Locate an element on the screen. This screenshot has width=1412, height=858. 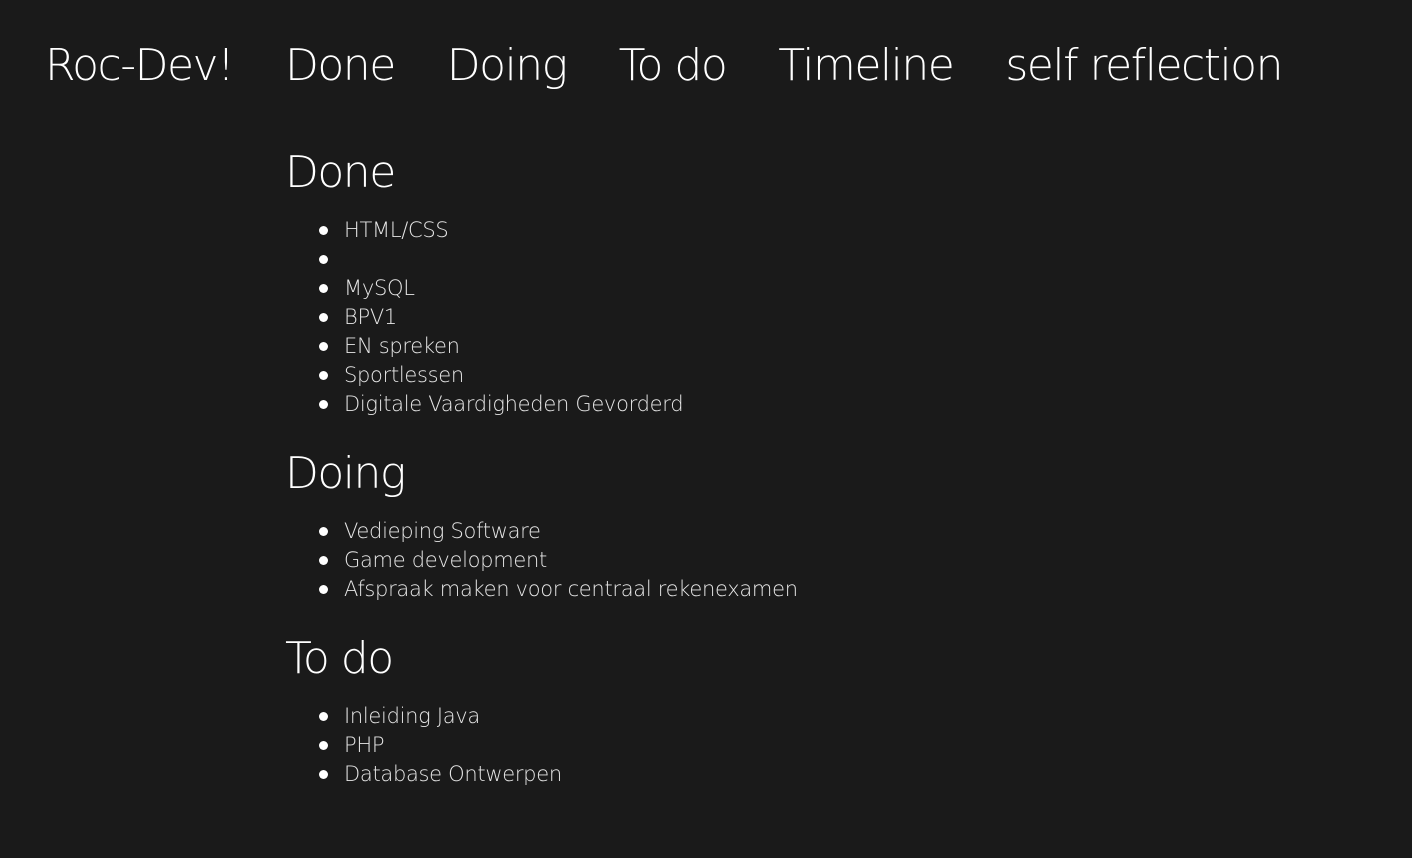
list-item: BPV1 is located at coordinates (841, 317).